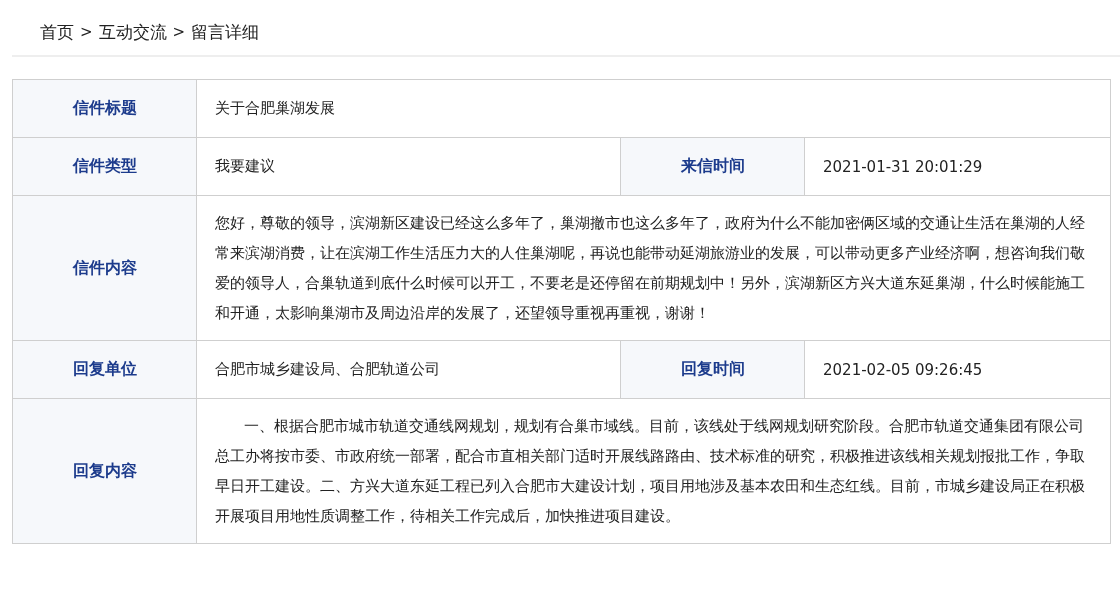 The width and height of the screenshot is (1120, 591). Describe the element at coordinates (104, 268) in the screenshot. I see `field-label: 信件内容` at that location.